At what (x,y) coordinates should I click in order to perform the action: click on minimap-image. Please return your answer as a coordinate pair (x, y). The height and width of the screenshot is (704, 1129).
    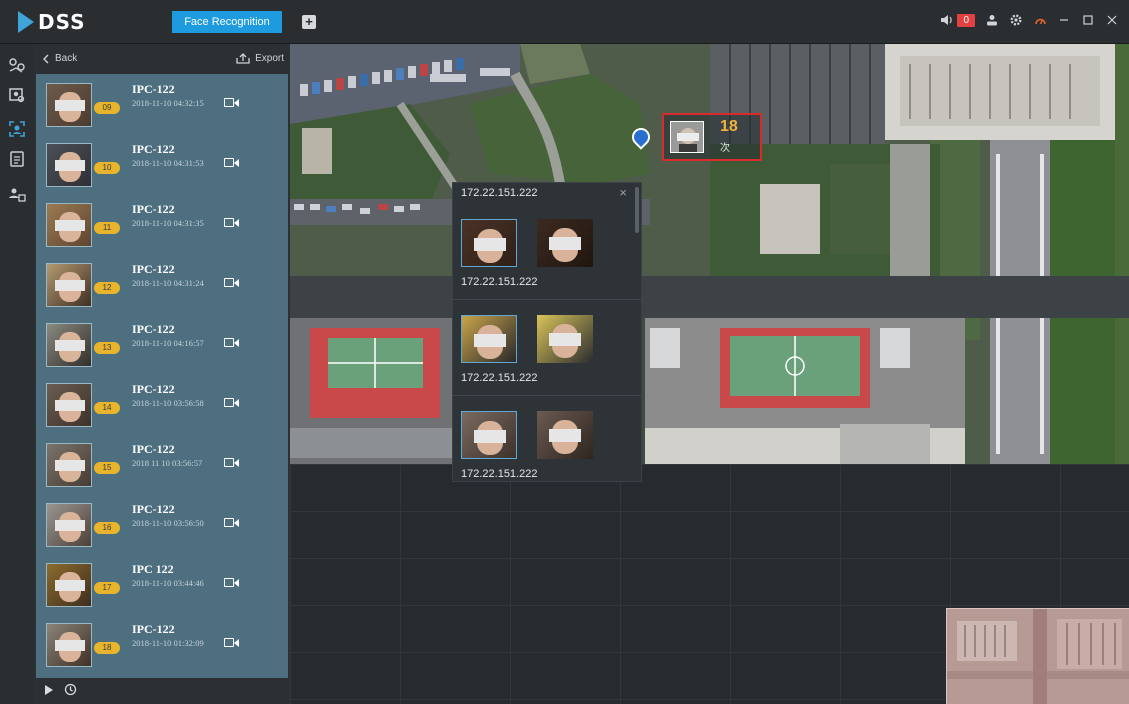
    Looking at the image, I should click on (1038, 656).